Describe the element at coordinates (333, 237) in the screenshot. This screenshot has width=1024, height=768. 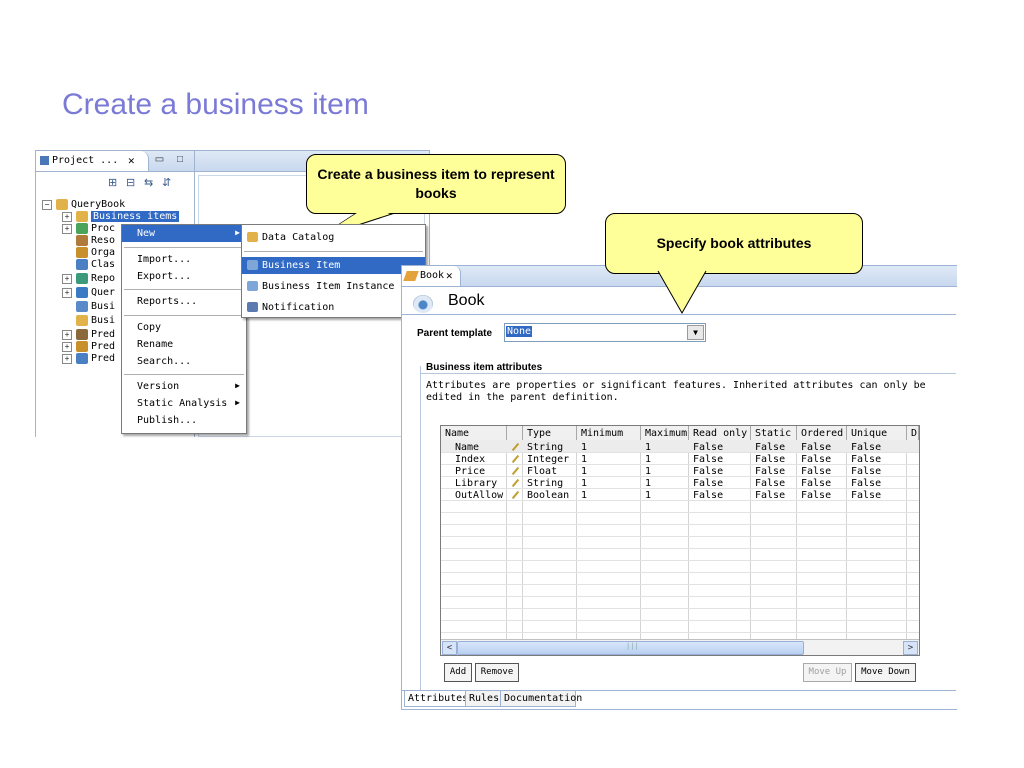
I see `submenu-item: Data Catalog` at that location.